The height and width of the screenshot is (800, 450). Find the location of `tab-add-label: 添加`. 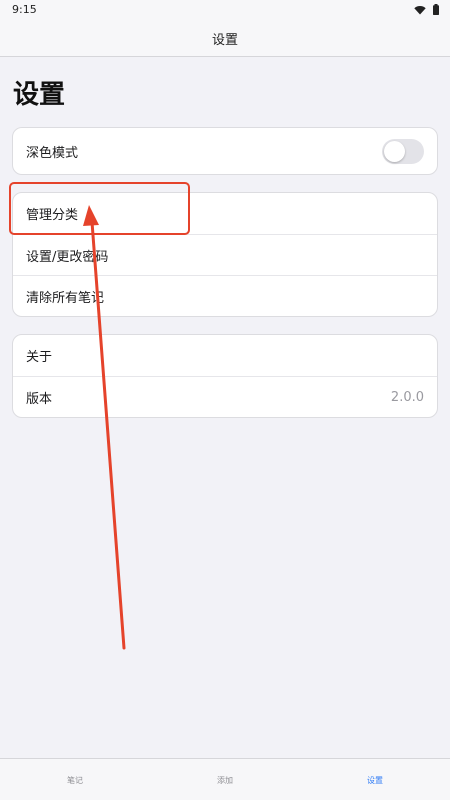

tab-add-label: 添加 is located at coordinates (225, 780).